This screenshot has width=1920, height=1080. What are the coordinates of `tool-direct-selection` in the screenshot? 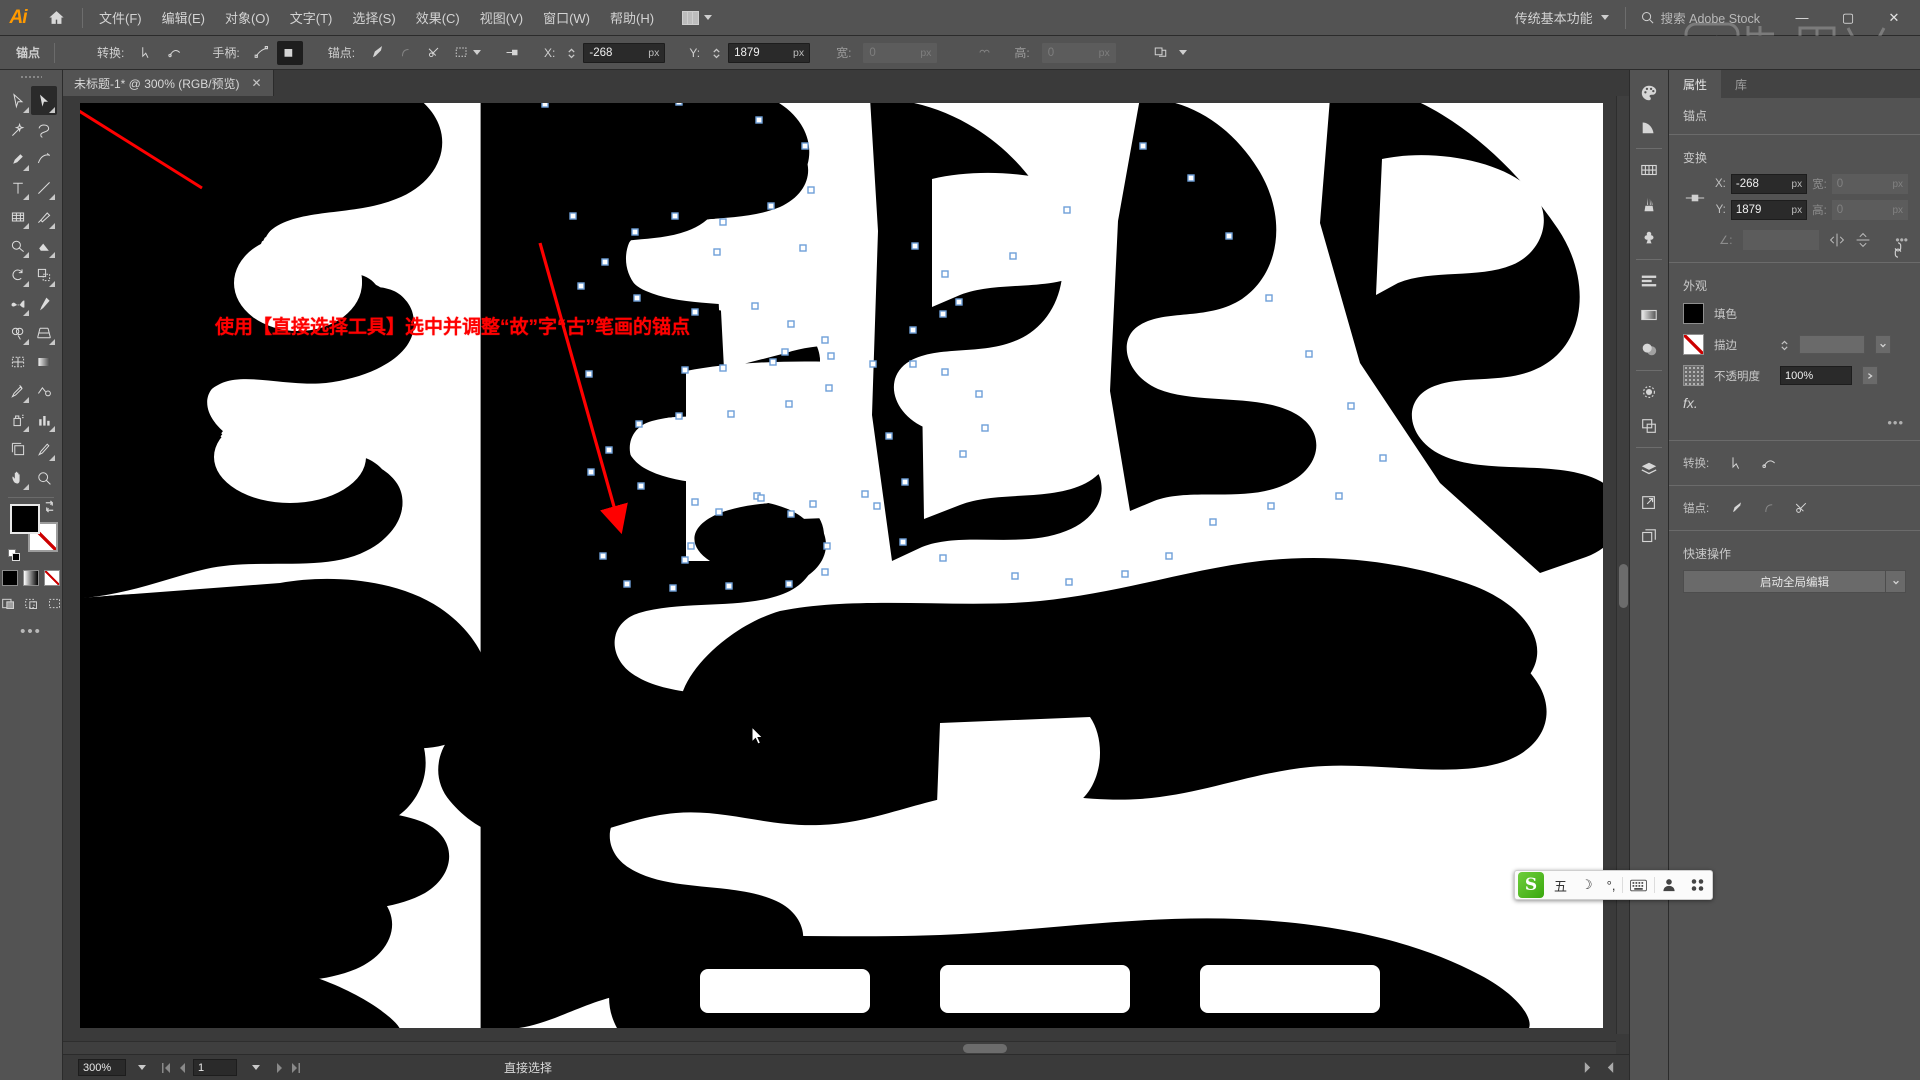 It's located at (44, 100).